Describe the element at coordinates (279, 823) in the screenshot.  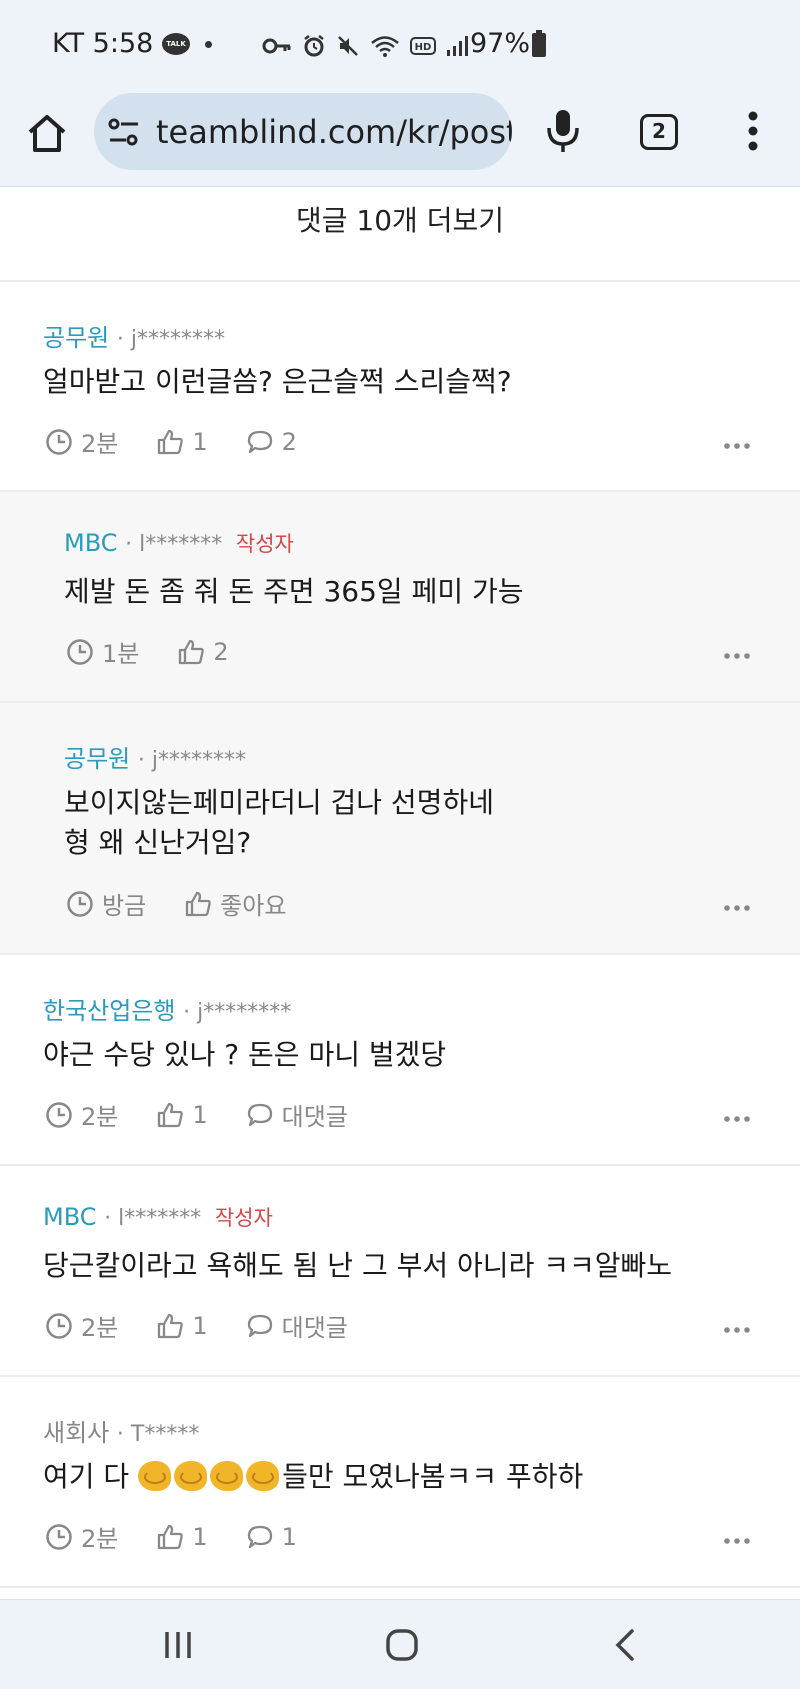
I see `comment-text: 보이지않는페미라더니 겁나 선명하네 형 왜 신난거임?` at that location.